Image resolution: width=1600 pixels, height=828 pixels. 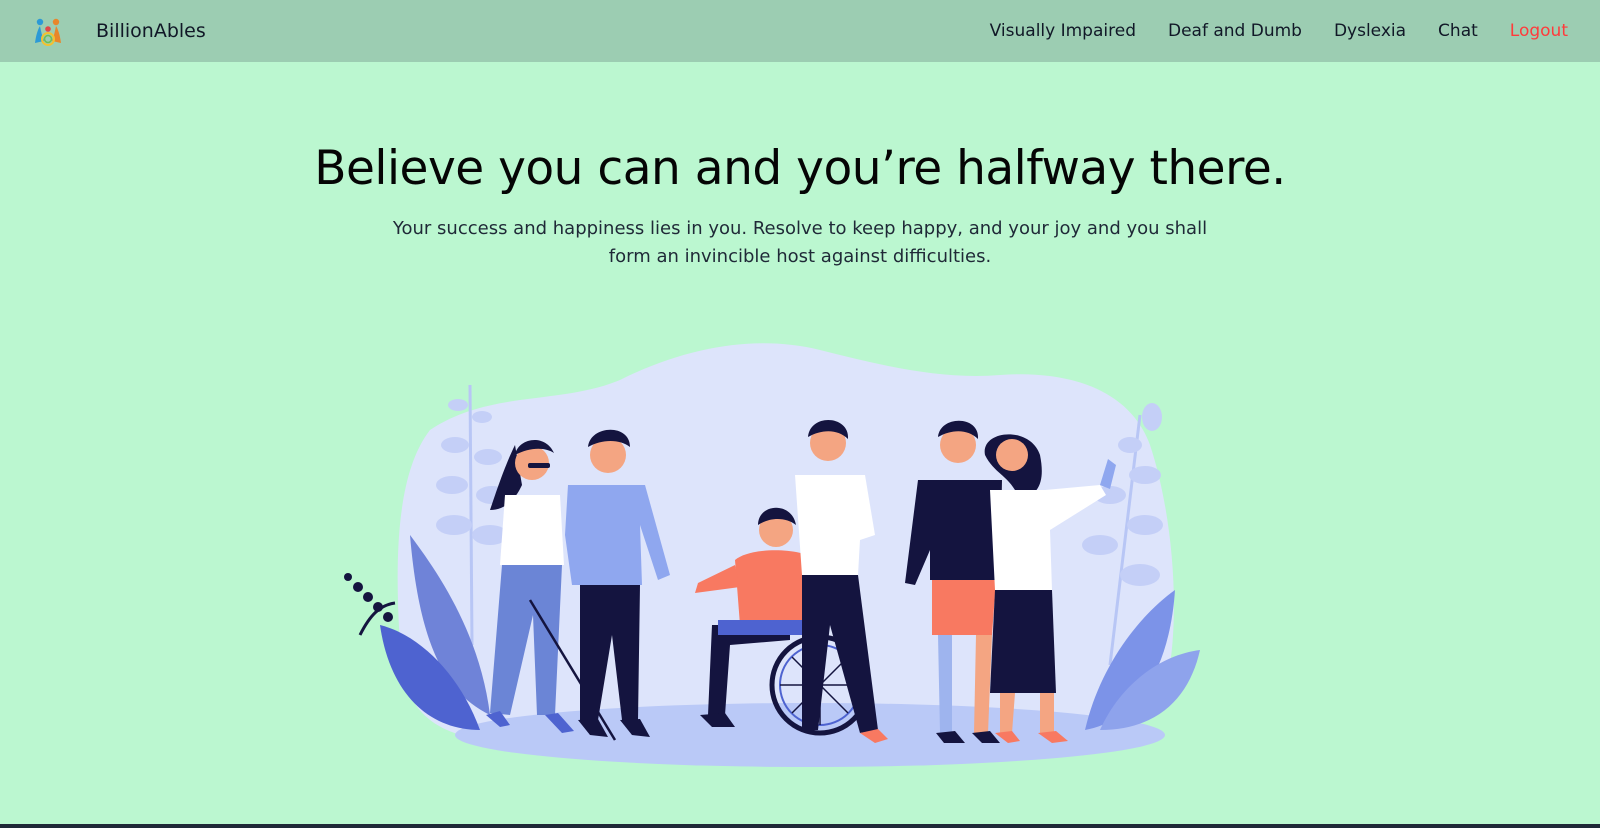 I want to click on bottom-edge, so click(x=800, y=826).